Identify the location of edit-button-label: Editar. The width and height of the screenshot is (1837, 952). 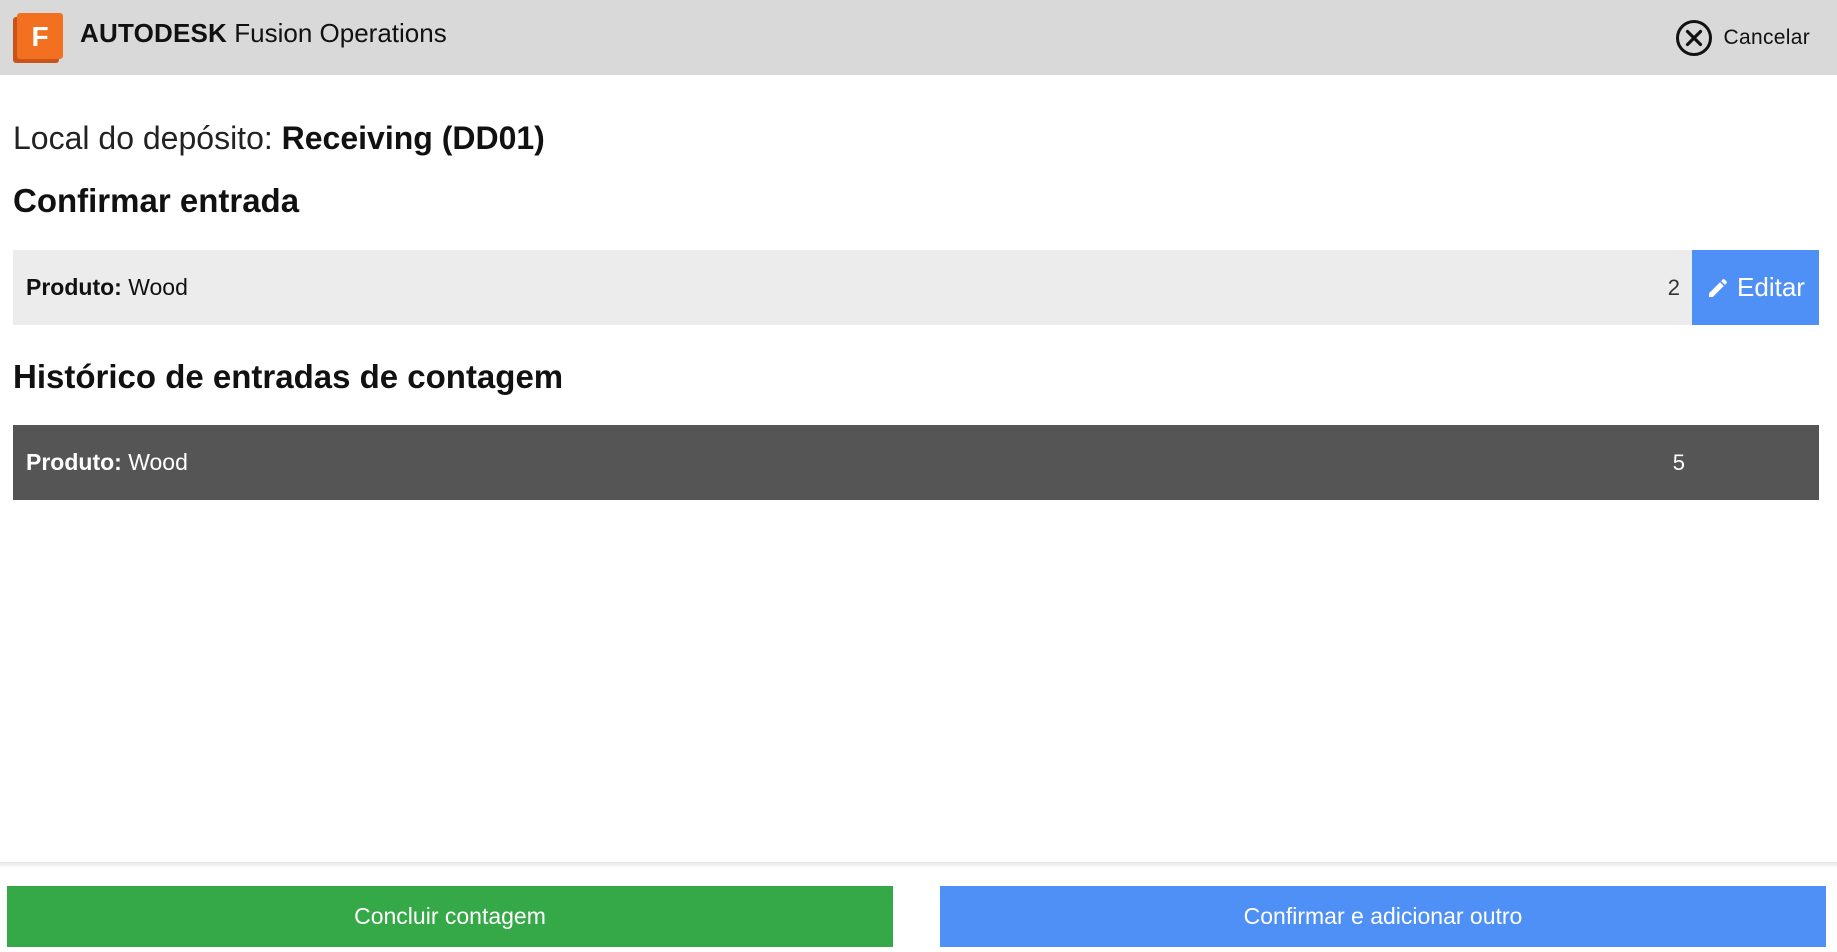
(1771, 287).